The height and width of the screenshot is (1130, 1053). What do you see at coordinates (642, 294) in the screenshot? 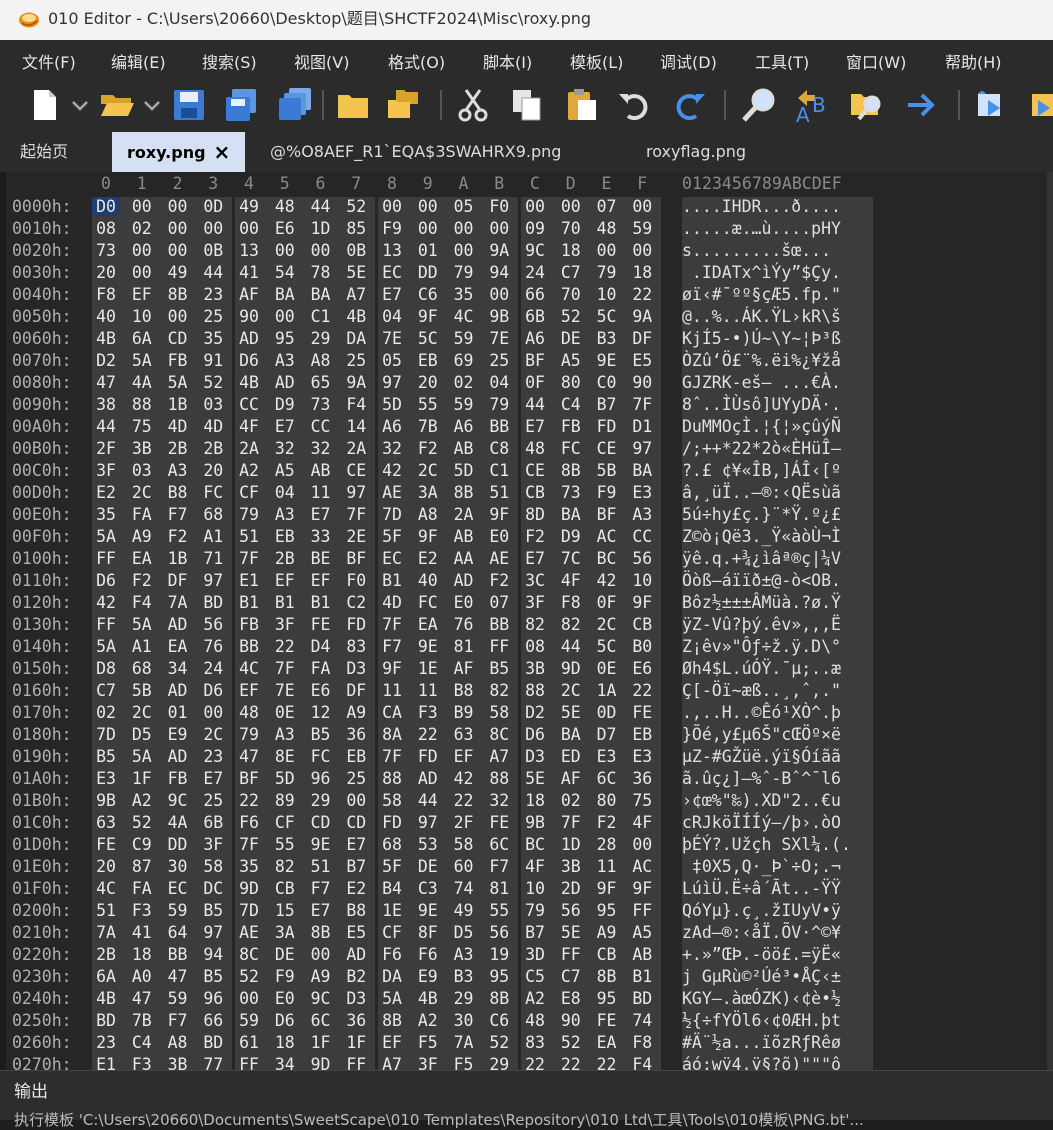
I see `hex-byte: 22` at bounding box center [642, 294].